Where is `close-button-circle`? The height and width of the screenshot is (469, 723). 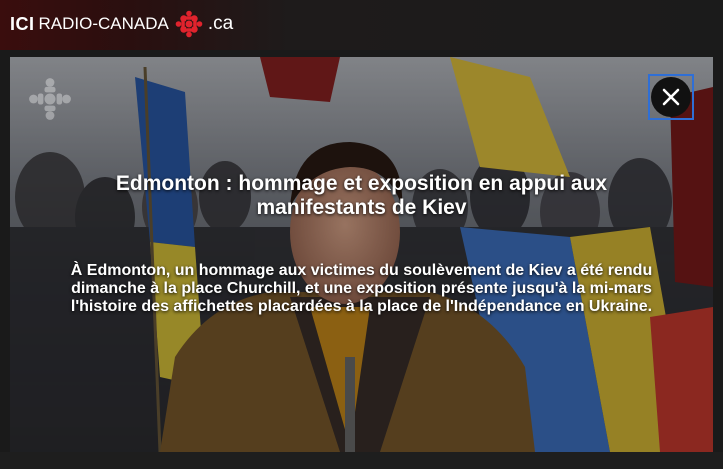 close-button-circle is located at coordinates (671, 97).